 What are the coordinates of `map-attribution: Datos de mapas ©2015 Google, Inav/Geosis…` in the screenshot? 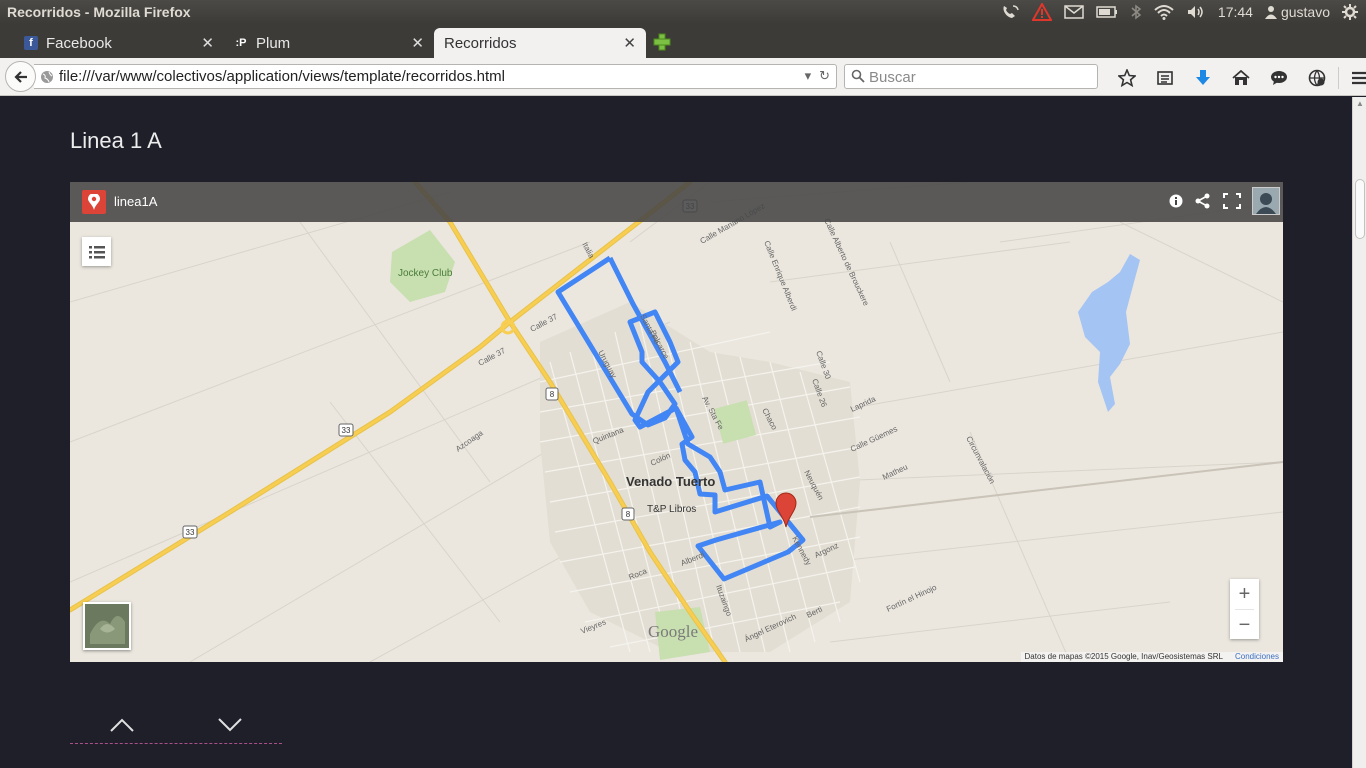 It's located at (1151, 657).